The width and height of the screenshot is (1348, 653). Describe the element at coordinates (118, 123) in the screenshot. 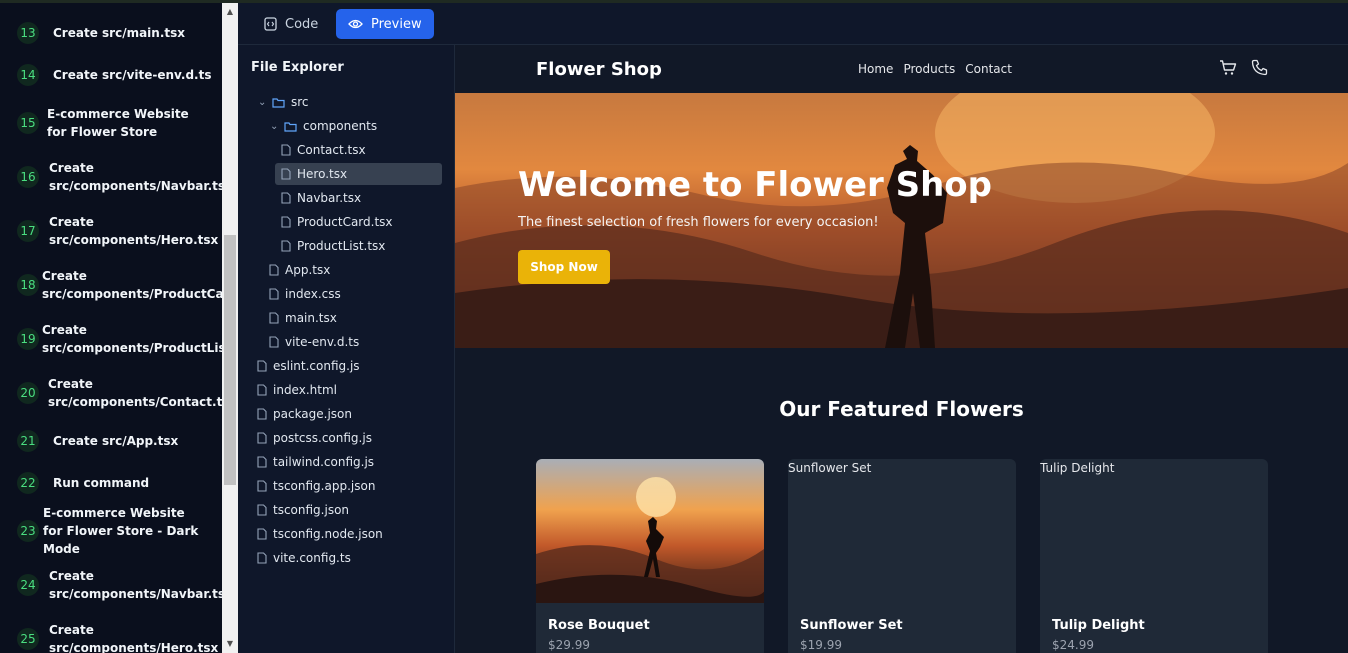

I see `step-title: E-commerce Website for Flower Store` at that location.